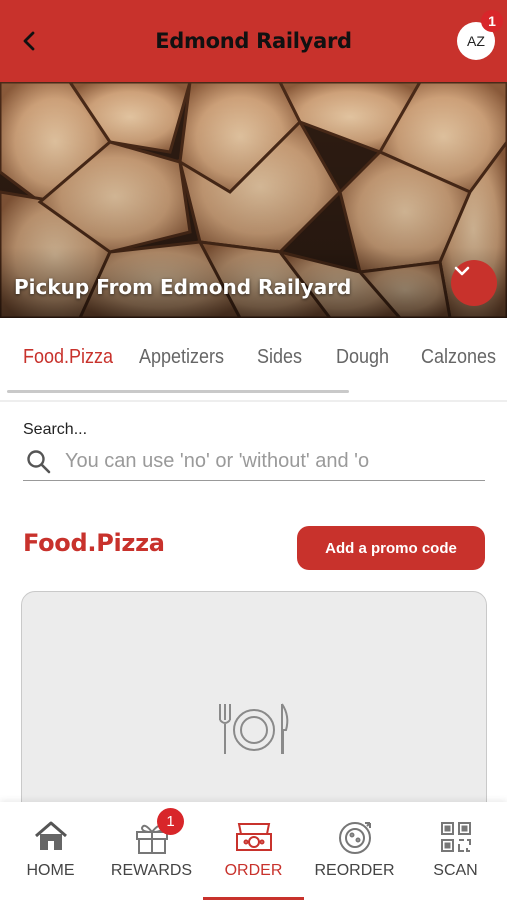  Describe the element at coordinates (362, 357) in the screenshot. I see `tab-dough: Dough` at that location.